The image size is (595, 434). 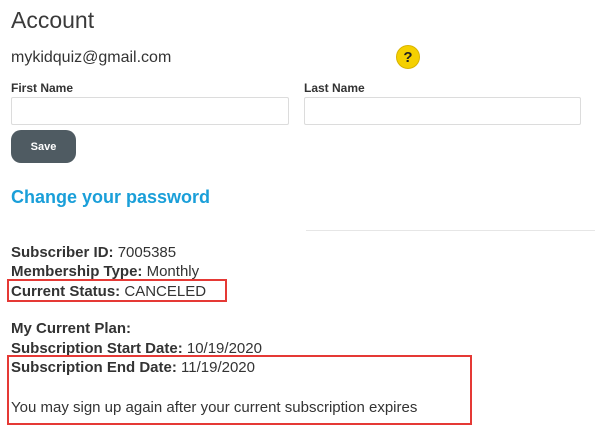 What do you see at coordinates (62, 252) in the screenshot?
I see `subscriber-id-label: Subscriber ID:` at bounding box center [62, 252].